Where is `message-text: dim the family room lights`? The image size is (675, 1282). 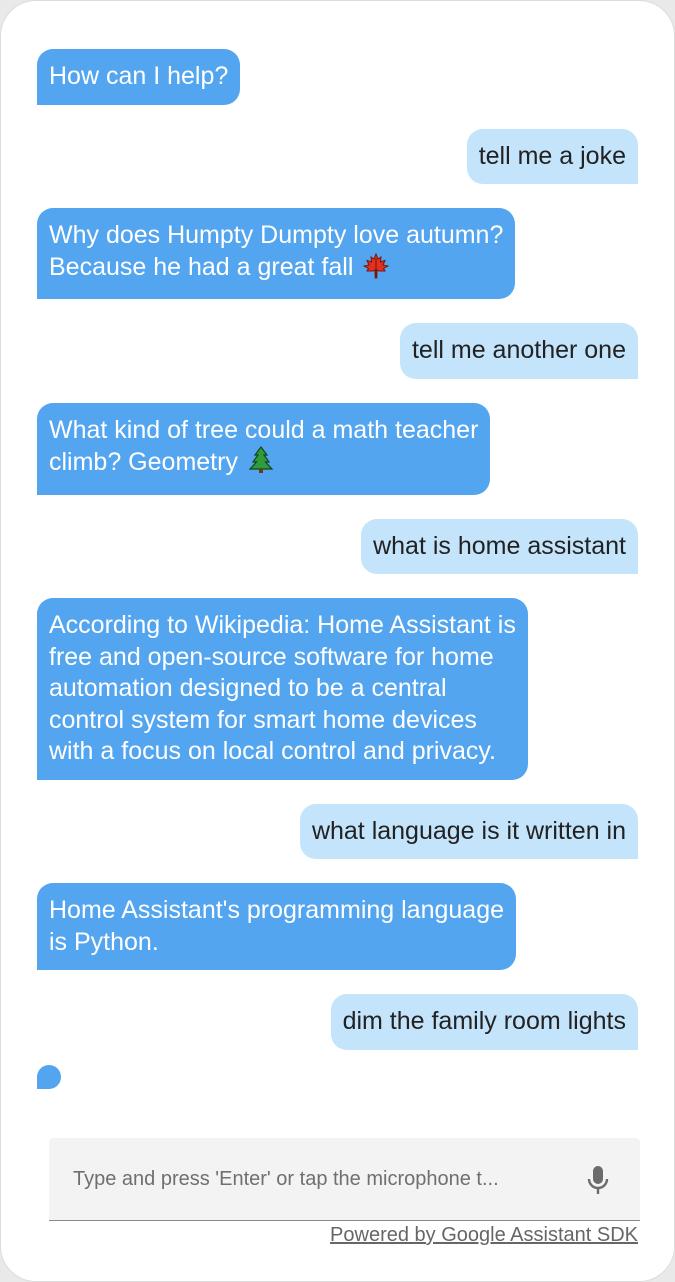
message-text: dim the family room lights is located at coordinates (484, 1021).